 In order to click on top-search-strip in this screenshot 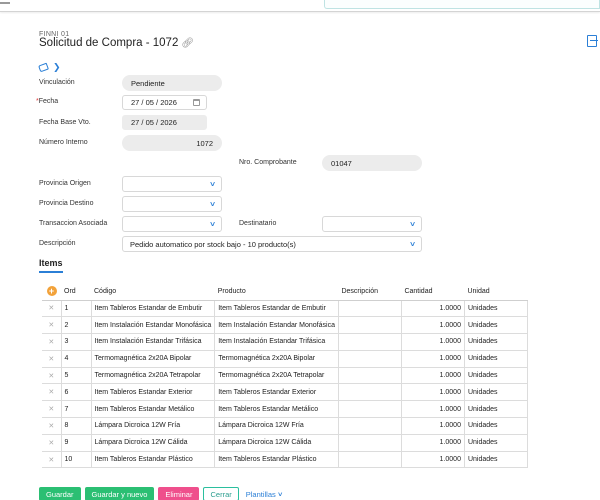, I will do `click(462, 4)`.